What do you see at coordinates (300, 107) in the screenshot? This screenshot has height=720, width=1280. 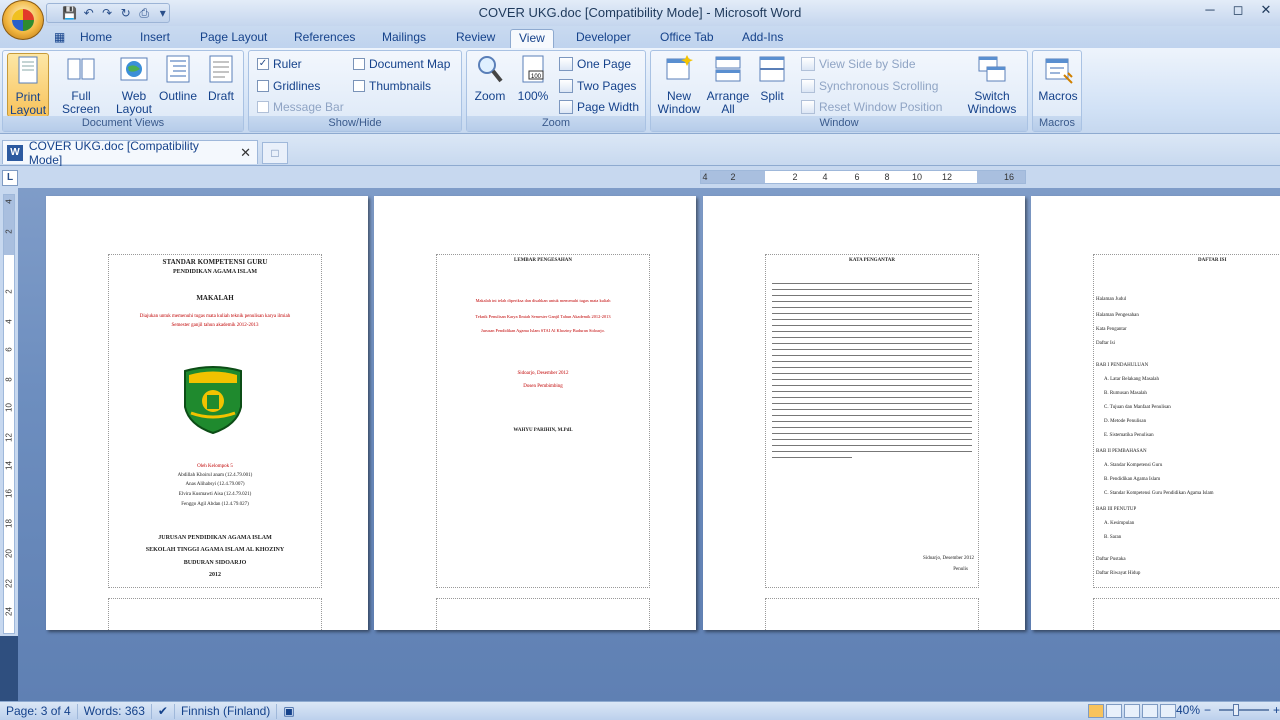 I see `message-bar-checkbox: Message Bar` at bounding box center [300, 107].